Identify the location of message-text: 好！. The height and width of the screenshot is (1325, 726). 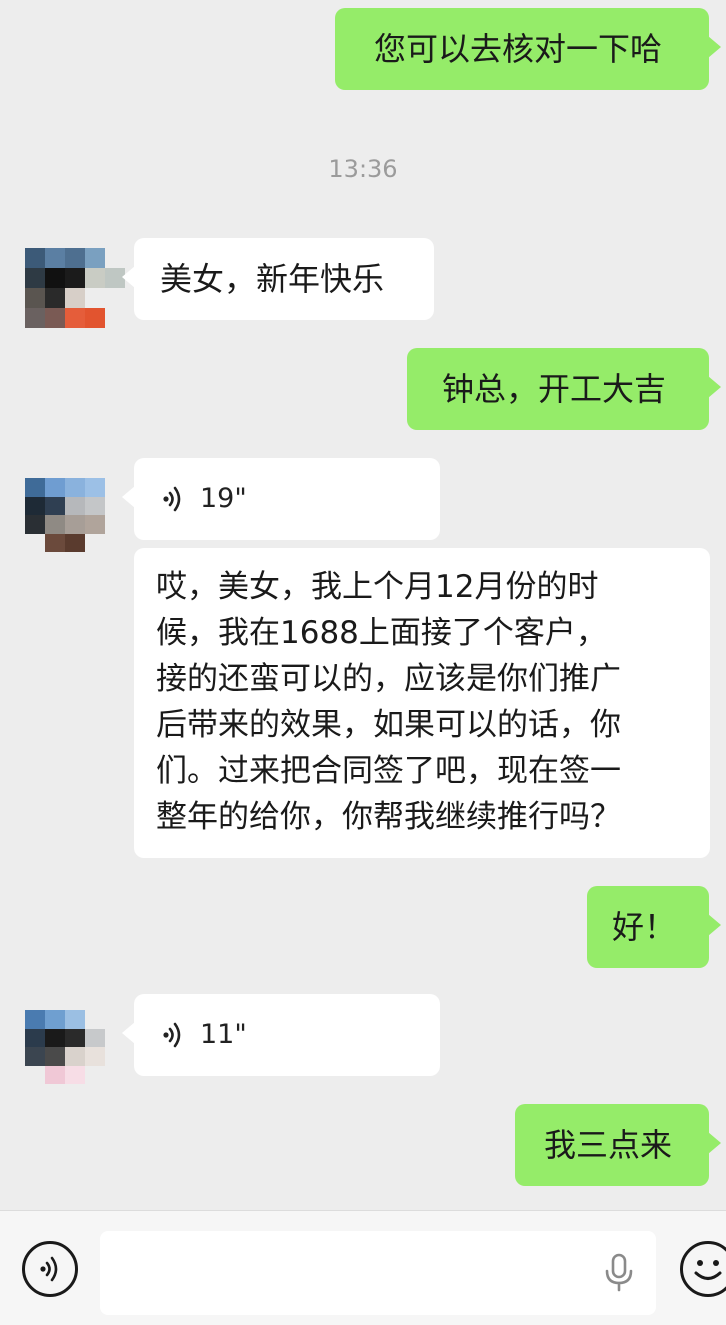
(644, 927).